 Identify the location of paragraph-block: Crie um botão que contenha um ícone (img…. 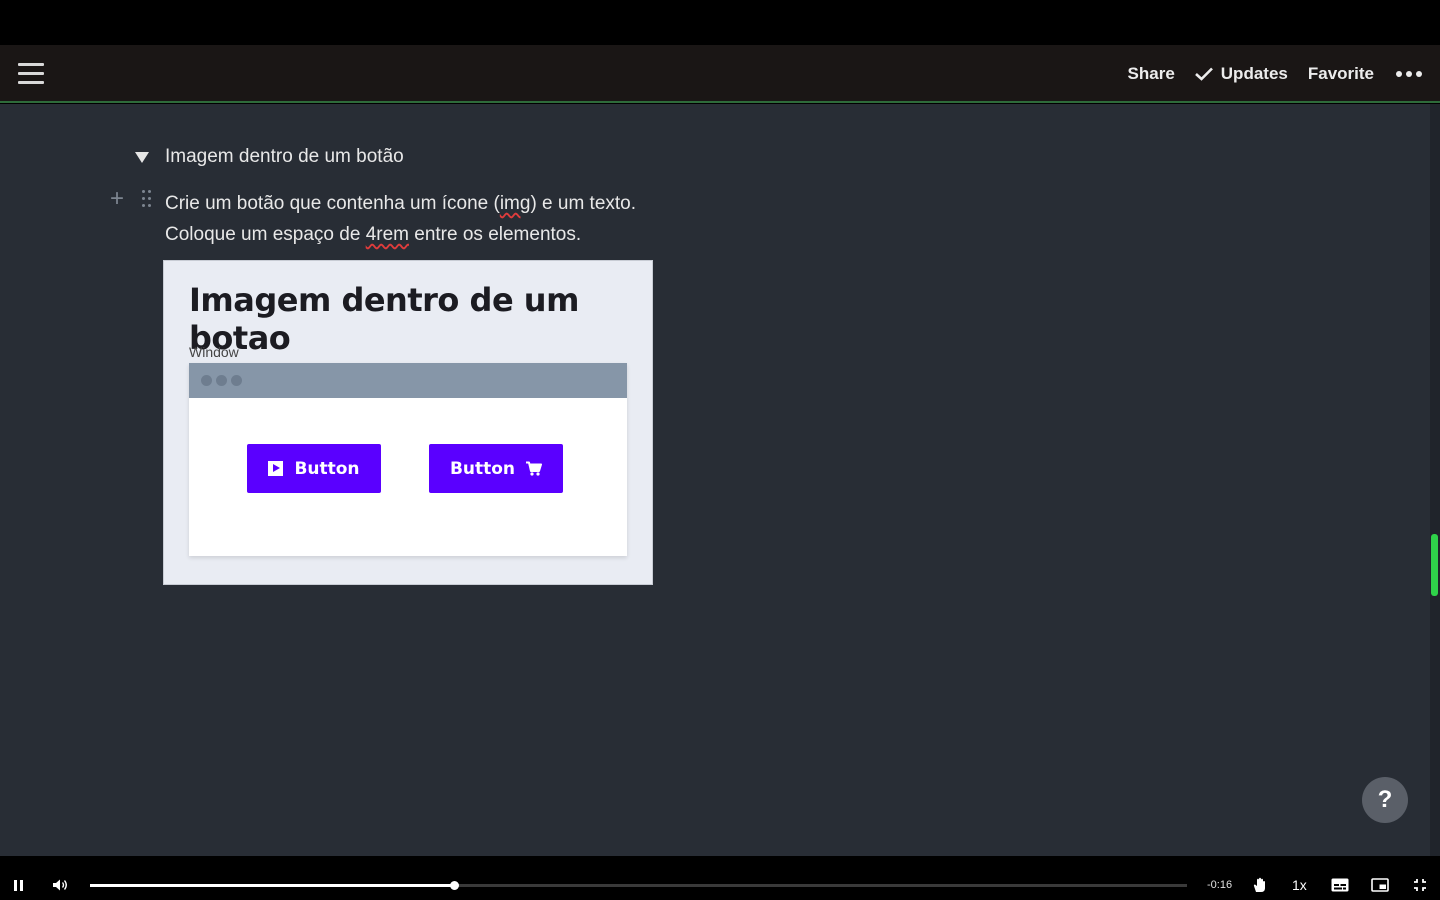
(445, 219).